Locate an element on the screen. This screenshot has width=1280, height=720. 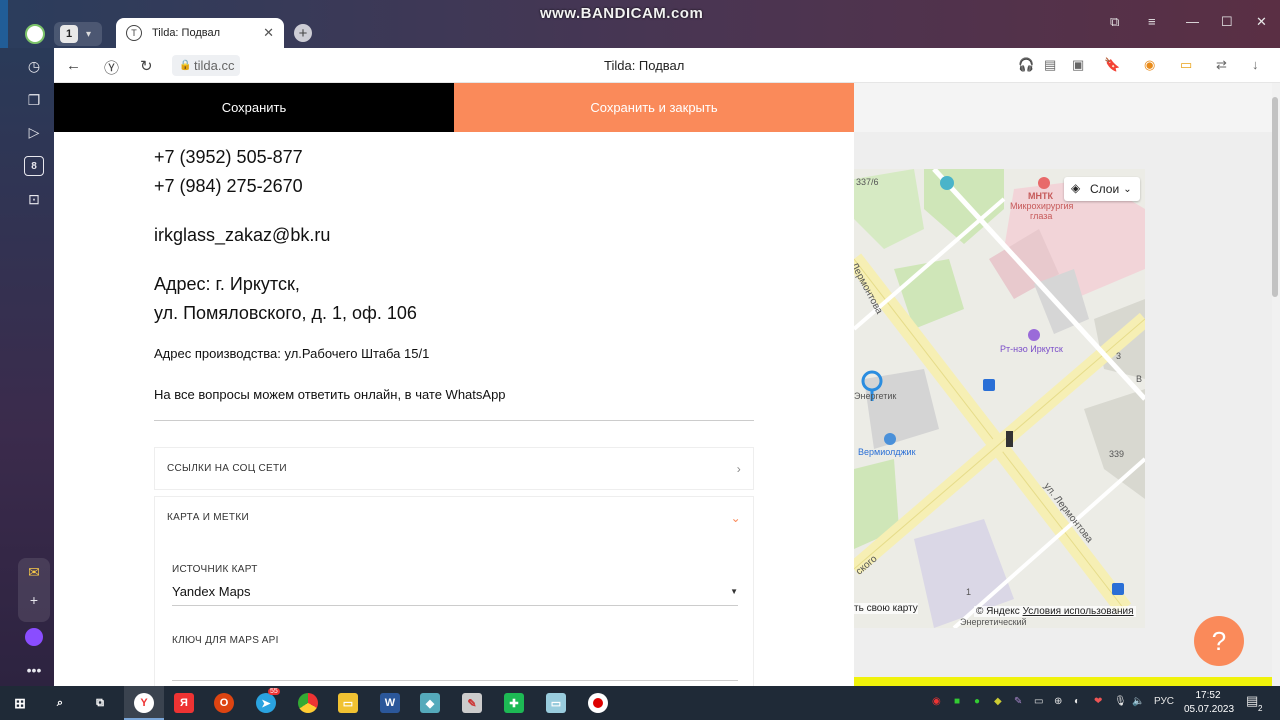
minimize-icon: — is located at coordinates (1192, 21).